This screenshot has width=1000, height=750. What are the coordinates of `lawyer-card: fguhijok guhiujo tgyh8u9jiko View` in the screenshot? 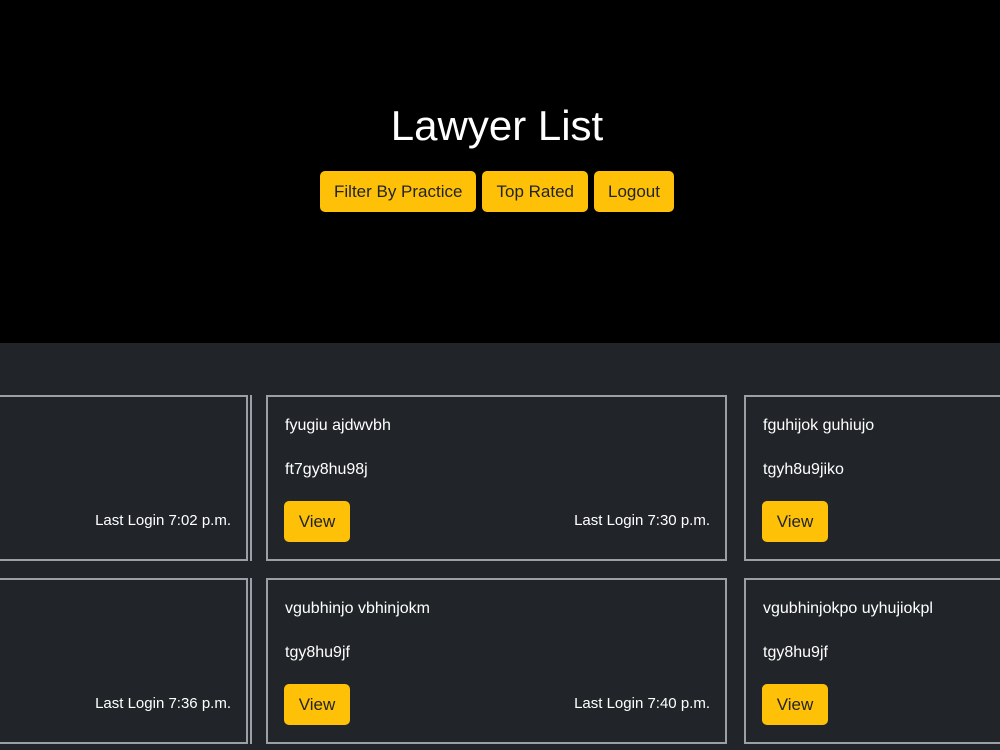 It's located at (872, 478).